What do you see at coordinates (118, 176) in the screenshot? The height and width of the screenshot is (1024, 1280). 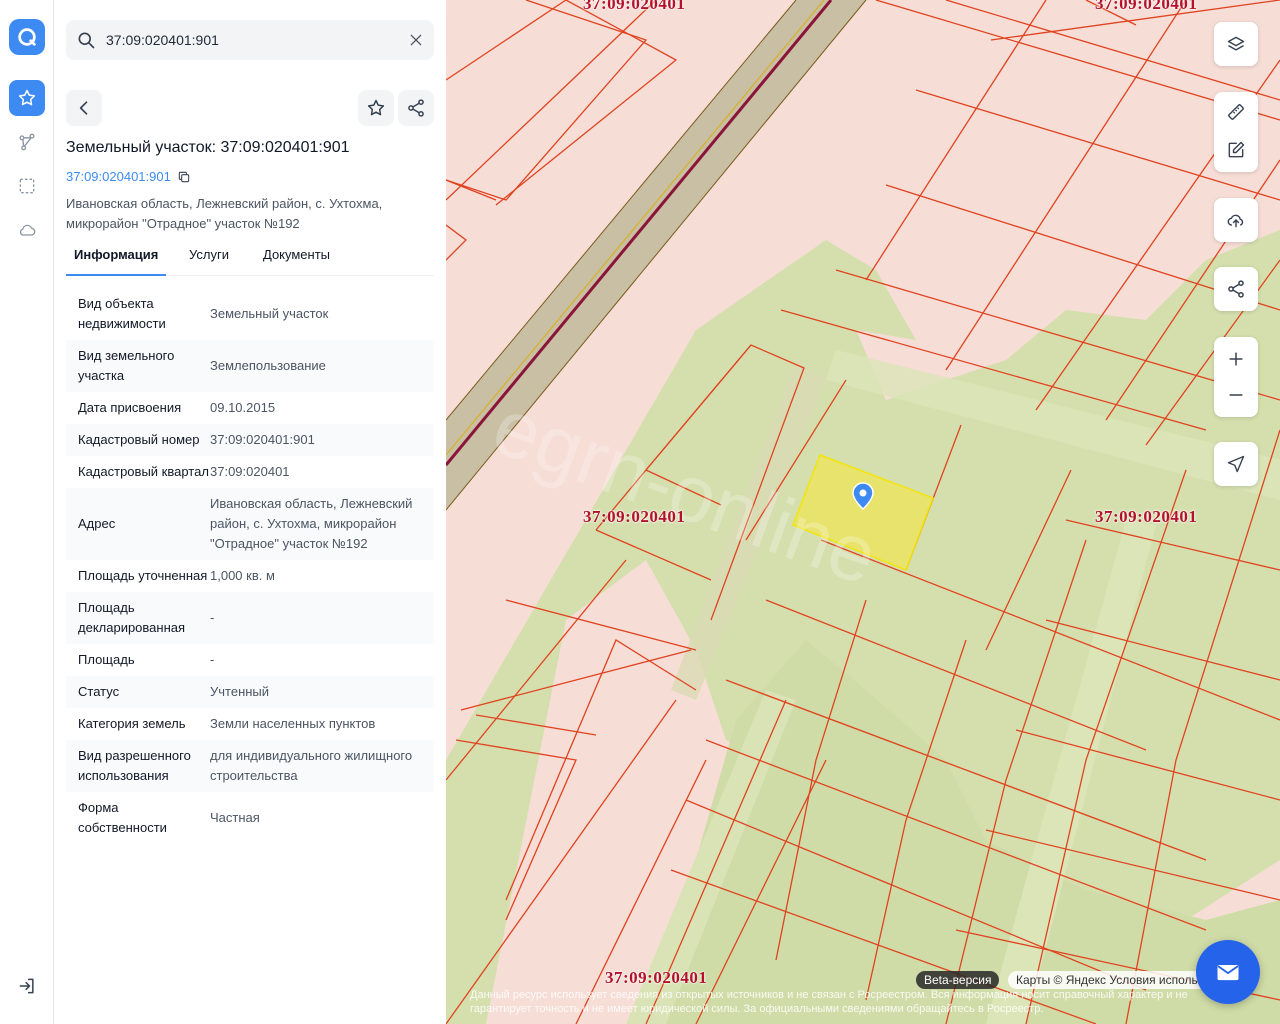 I see `cadastral-number-text: 37:09:020401:901` at bounding box center [118, 176].